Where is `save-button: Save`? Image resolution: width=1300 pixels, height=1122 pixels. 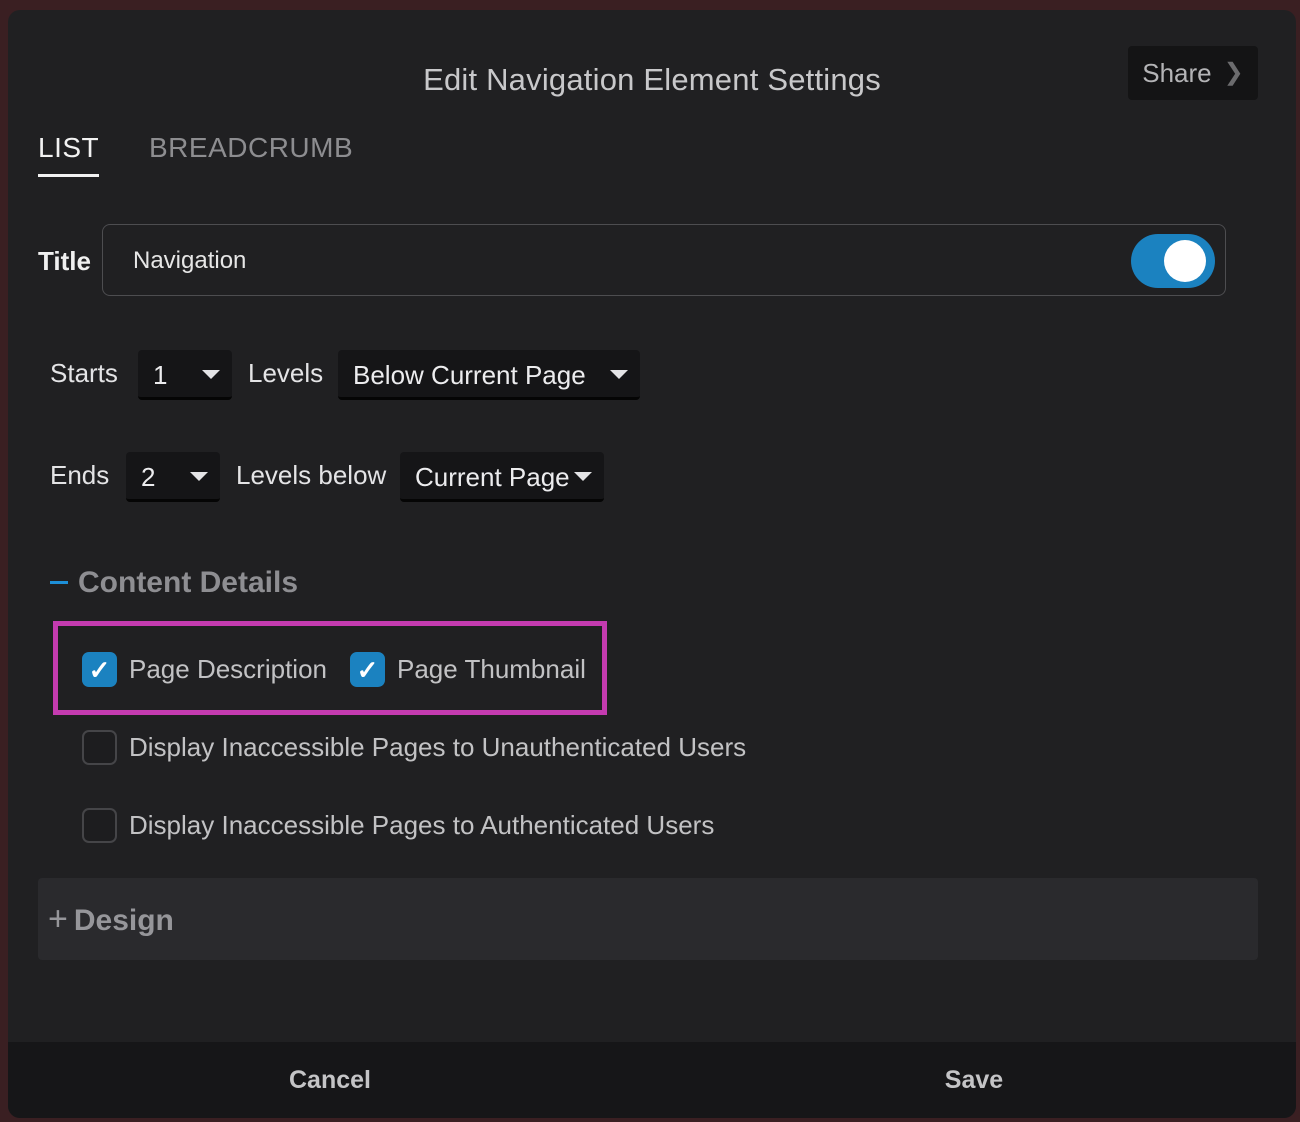 save-button: Save is located at coordinates (974, 1080).